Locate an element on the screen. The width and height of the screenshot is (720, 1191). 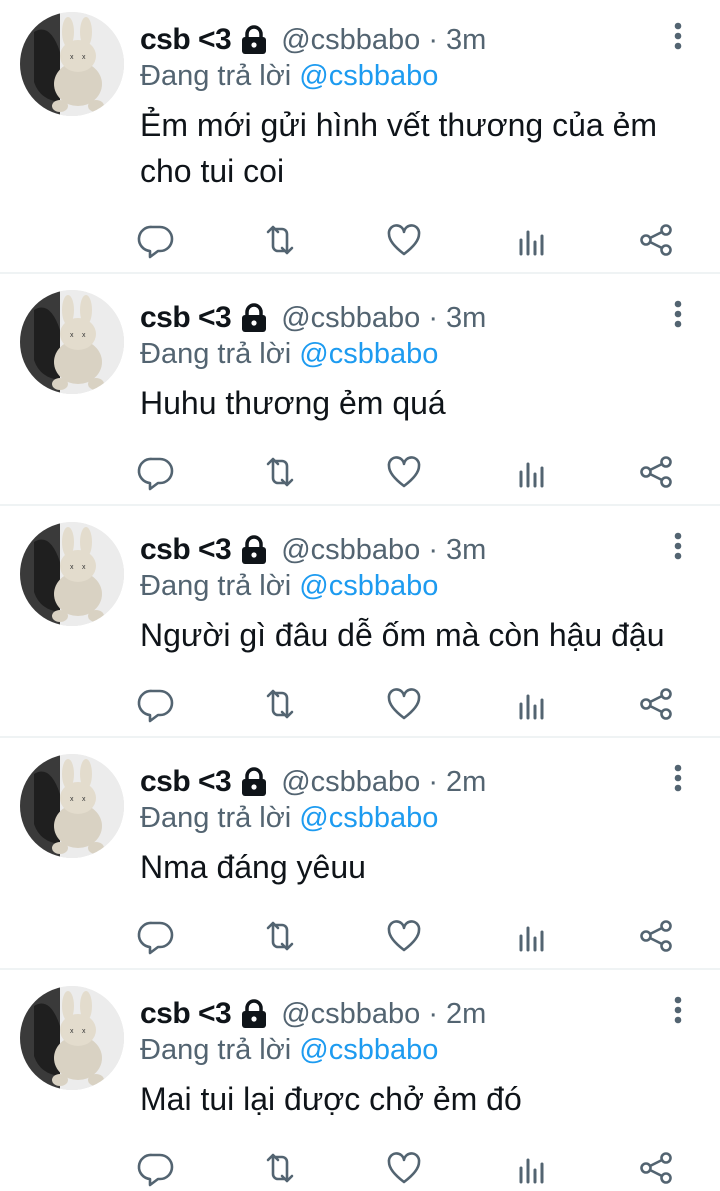
tweet-text: Mai tui lại được chở ẻm đó is located at coordinates (331, 1099).